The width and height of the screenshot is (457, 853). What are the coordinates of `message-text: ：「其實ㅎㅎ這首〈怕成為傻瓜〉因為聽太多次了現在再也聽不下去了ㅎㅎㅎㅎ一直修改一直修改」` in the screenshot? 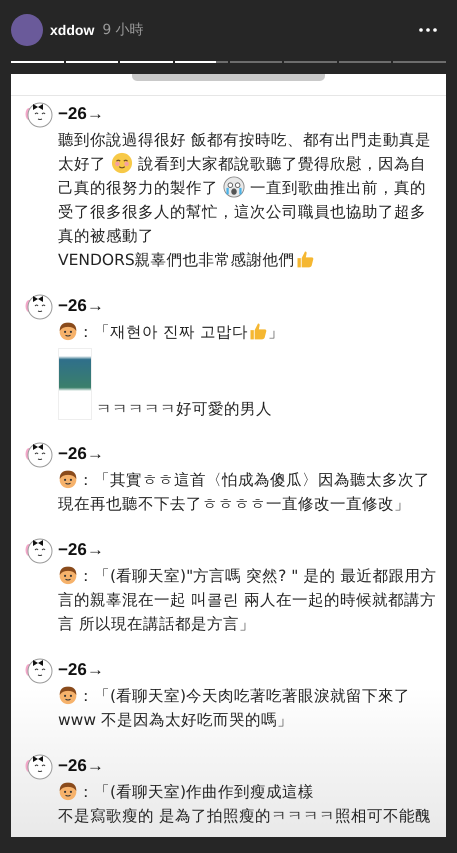 It's located at (244, 491).